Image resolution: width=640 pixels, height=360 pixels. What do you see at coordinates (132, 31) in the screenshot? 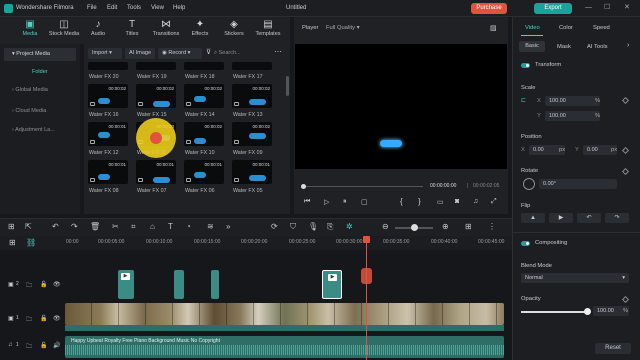
I see `tab-titles: T Titles` at bounding box center [132, 31].